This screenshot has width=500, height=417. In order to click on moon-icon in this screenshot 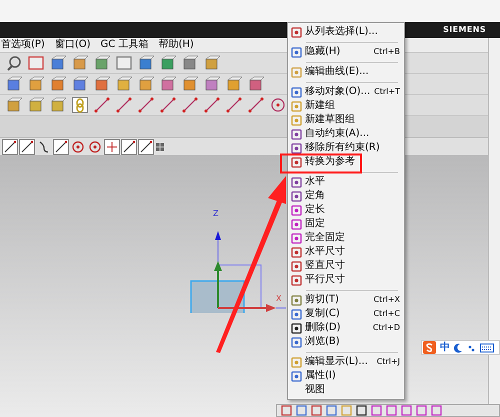, I will do `click(458, 347)`.